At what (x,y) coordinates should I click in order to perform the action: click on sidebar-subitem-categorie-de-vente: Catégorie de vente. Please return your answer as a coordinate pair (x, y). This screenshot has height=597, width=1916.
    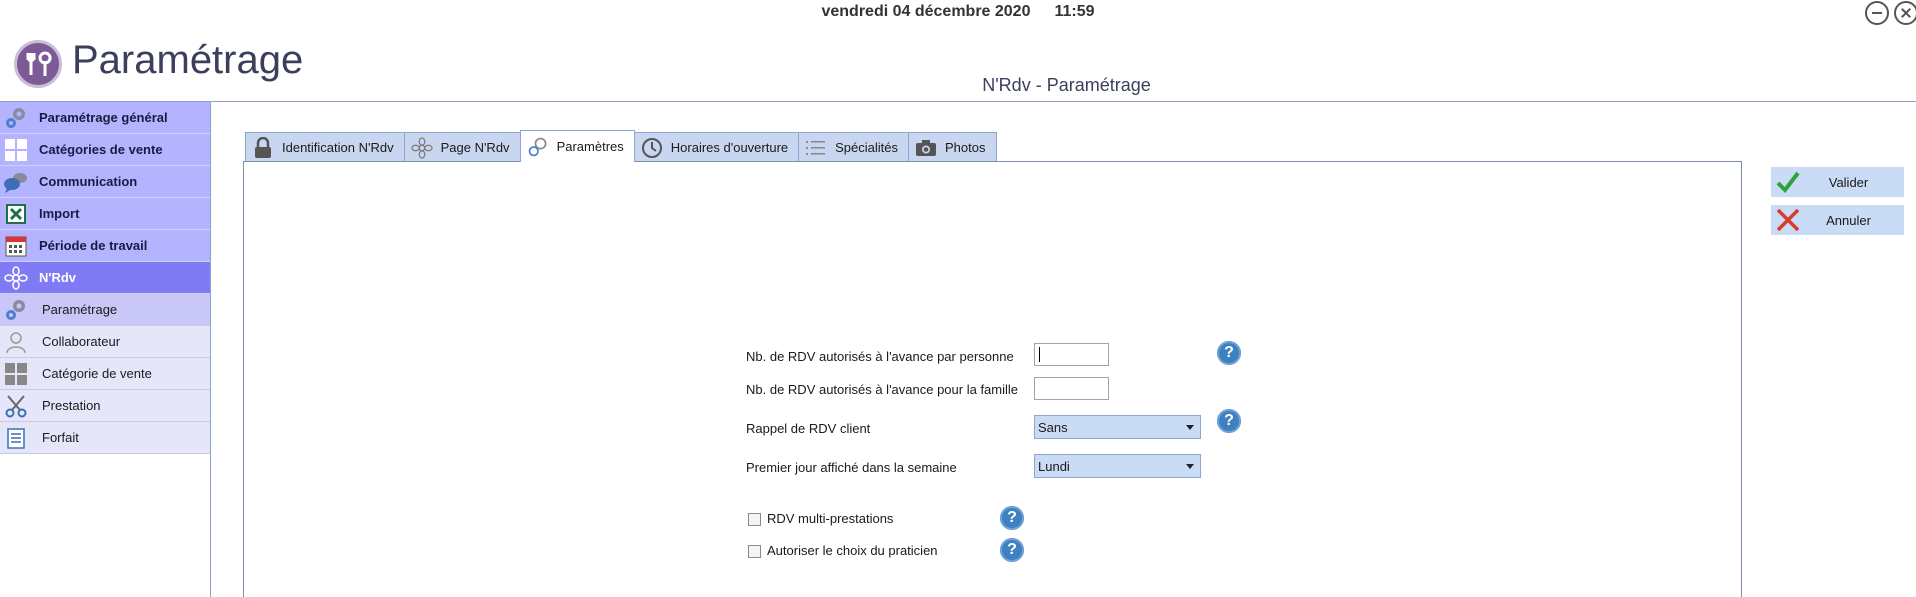
    Looking at the image, I should click on (105, 374).